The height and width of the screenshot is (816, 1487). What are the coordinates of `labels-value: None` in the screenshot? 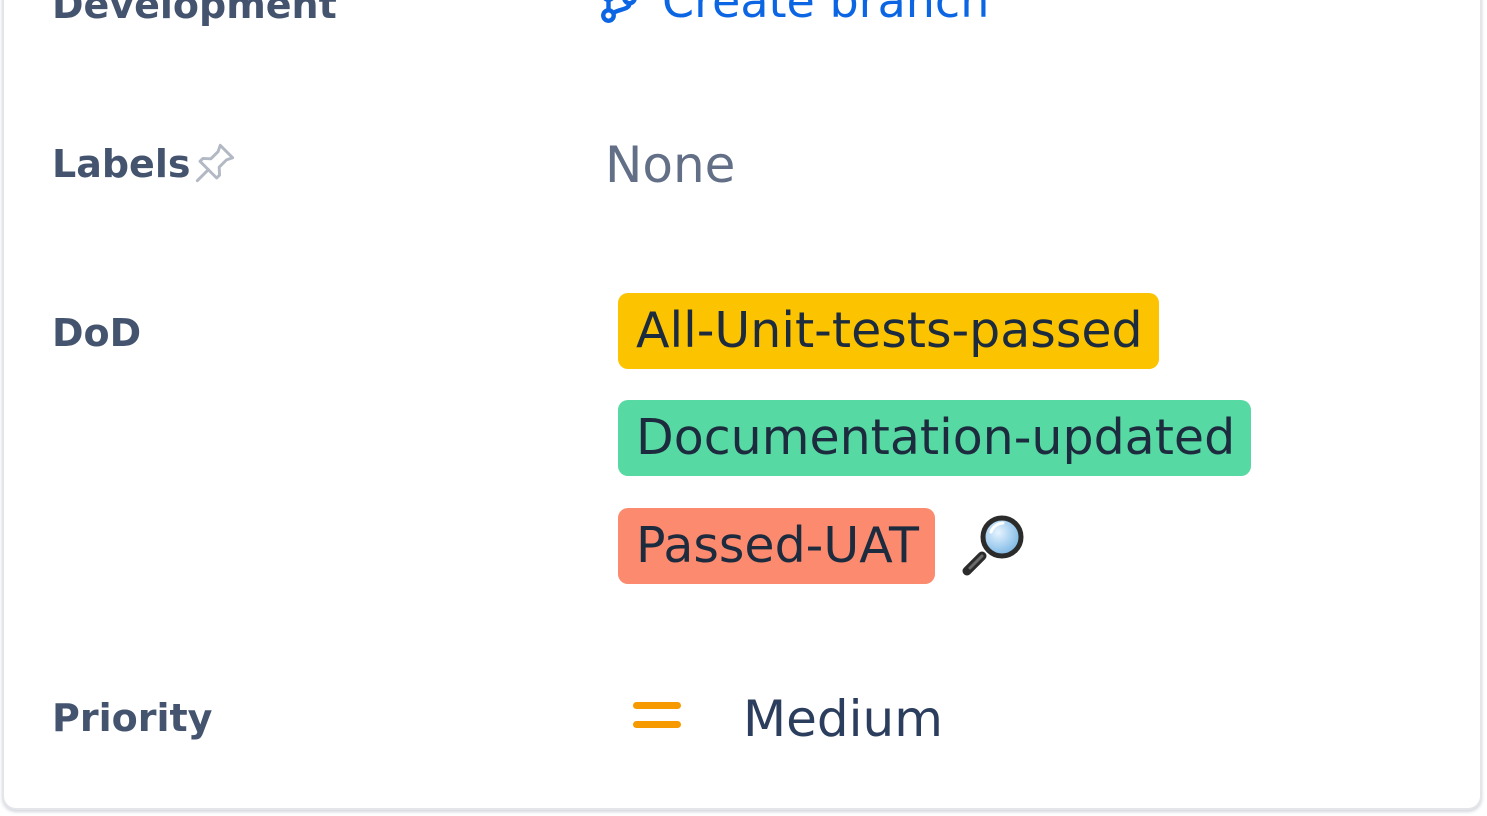 It's located at (670, 165).